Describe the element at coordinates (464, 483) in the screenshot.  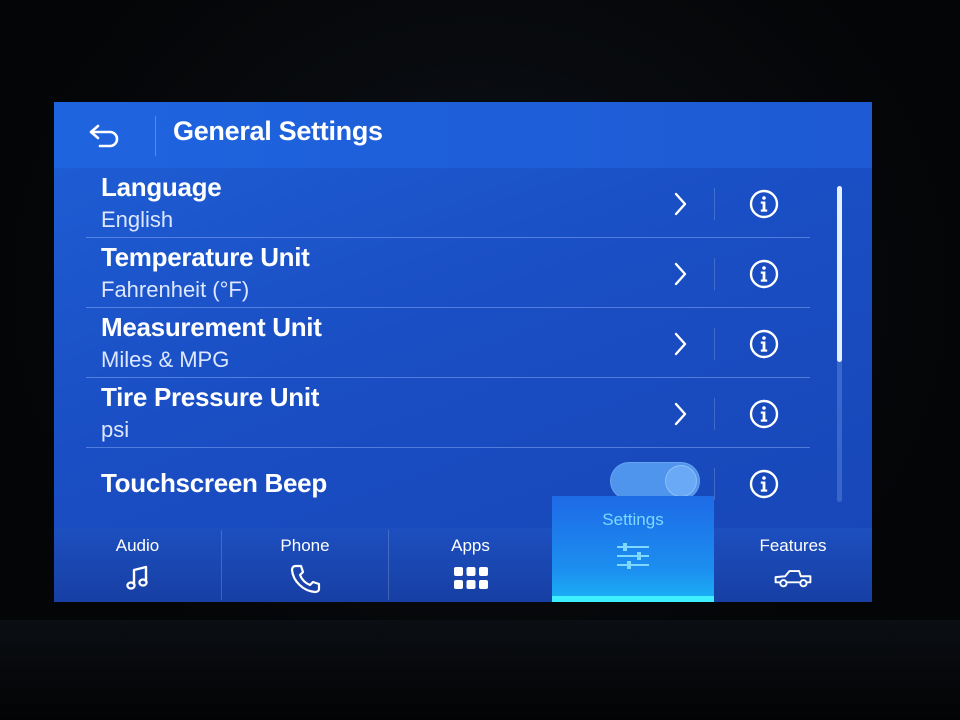
I see `setting-row-touchscreen-beep: Touchscreen Beep` at that location.